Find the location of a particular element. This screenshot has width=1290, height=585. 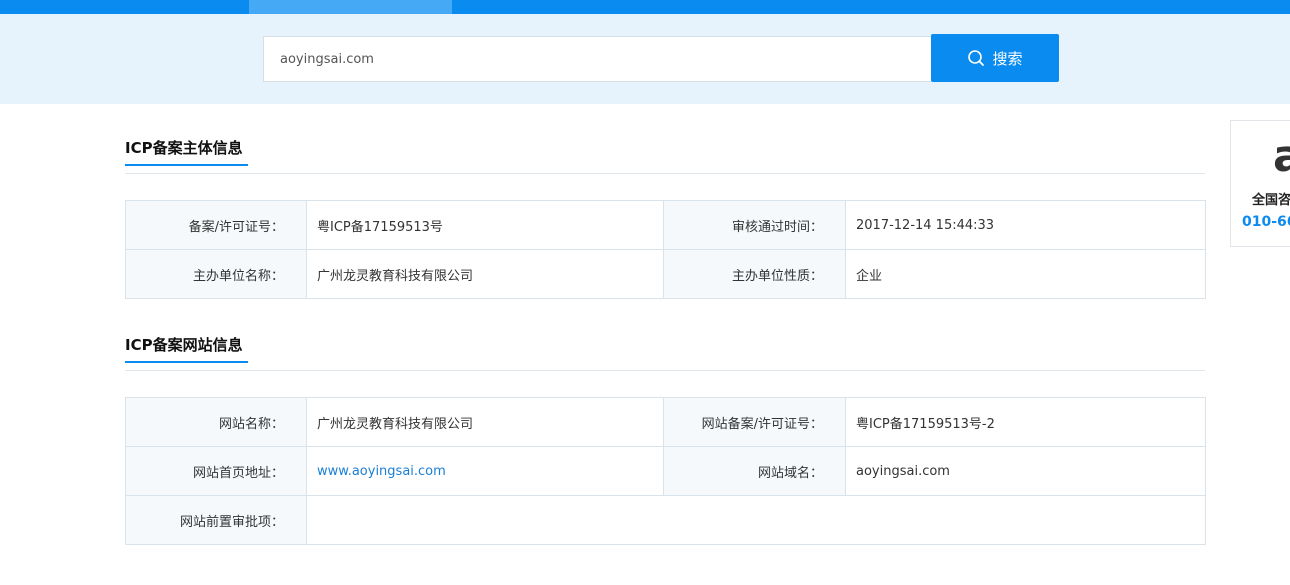

table-row: 主办单位名称： 广州龙灵教育科技有限公司 主办单位性质： 企业 is located at coordinates (665, 274).